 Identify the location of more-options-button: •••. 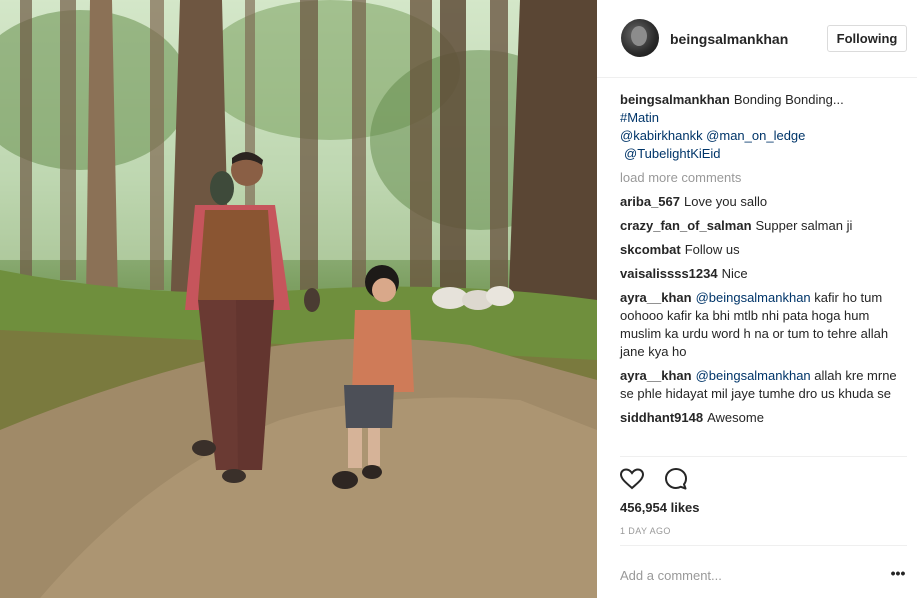
(898, 574).